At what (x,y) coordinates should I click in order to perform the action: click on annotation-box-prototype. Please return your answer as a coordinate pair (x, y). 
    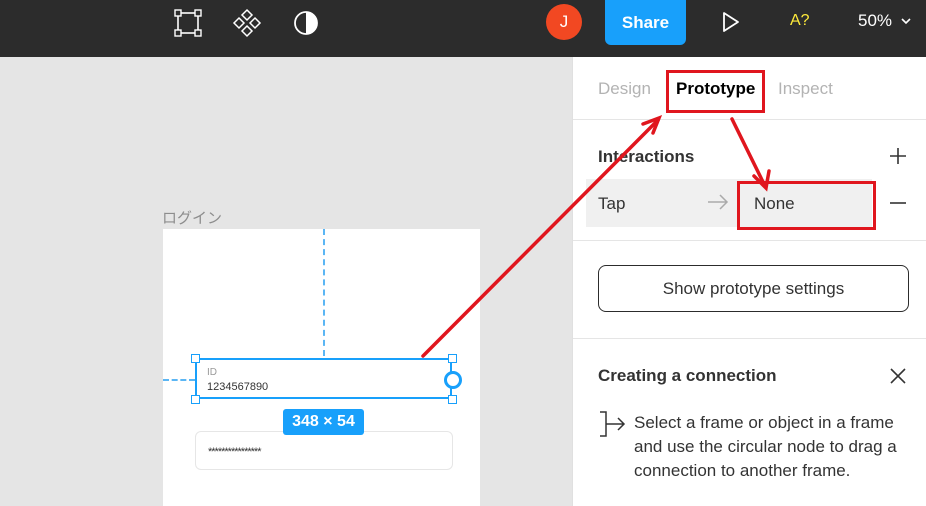
    Looking at the image, I should click on (715, 91).